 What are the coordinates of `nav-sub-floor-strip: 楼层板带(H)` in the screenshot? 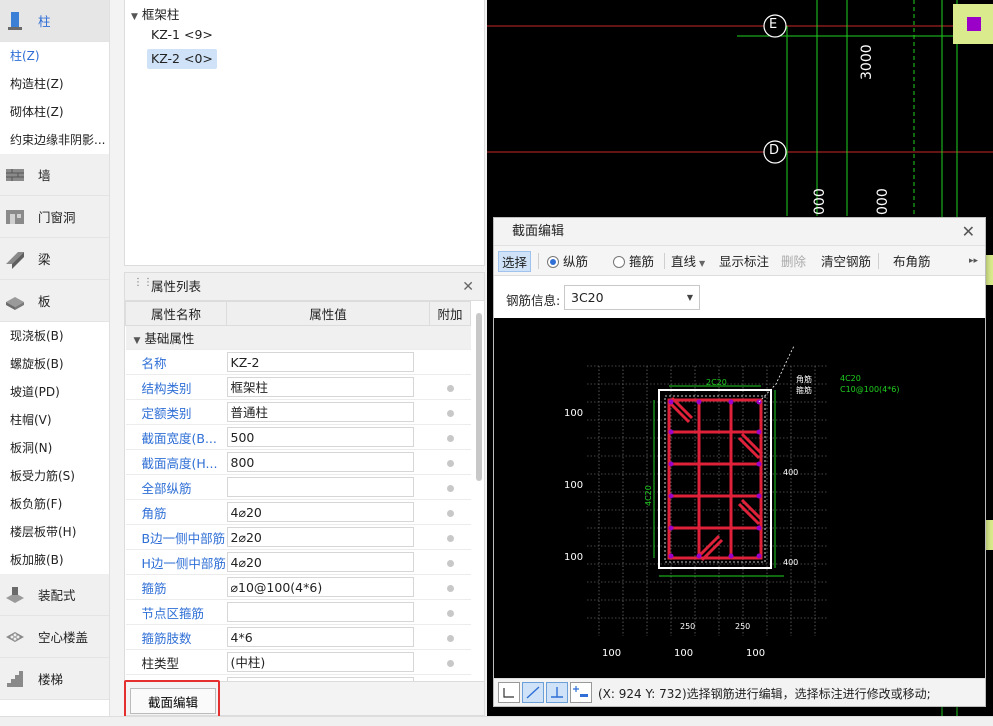 It's located at (54, 532).